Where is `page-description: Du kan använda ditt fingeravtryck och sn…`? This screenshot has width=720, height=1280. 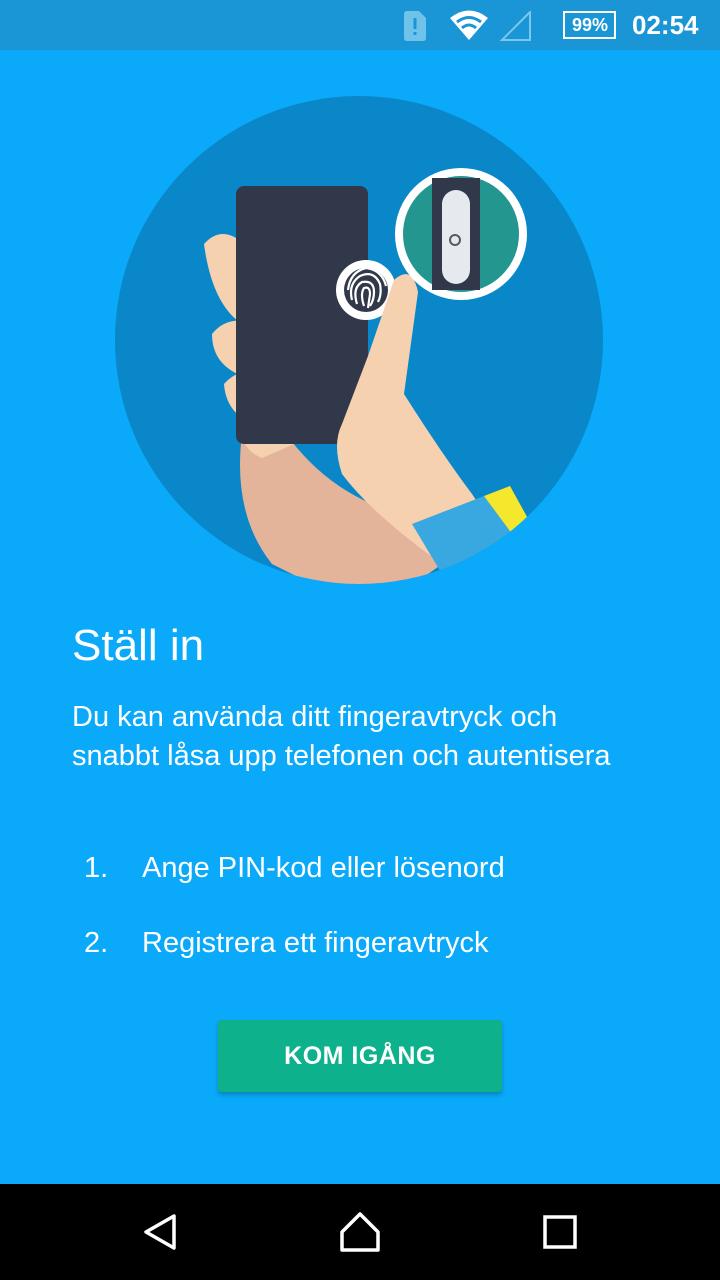 page-description: Du kan använda ditt fingeravtryck och sn… is located at coordinates (341, 736).